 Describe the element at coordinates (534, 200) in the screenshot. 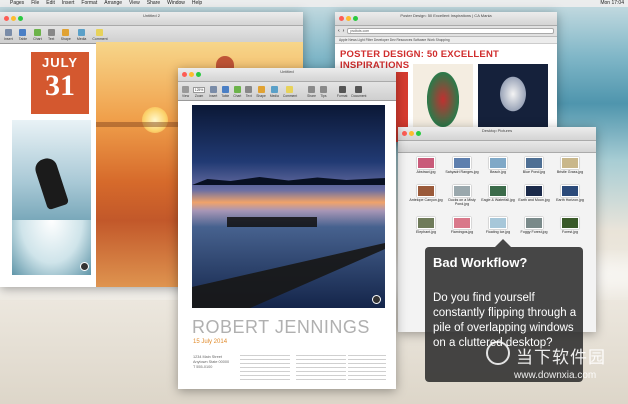

I see `file-name: Earth and Moon.jpg` at that location.